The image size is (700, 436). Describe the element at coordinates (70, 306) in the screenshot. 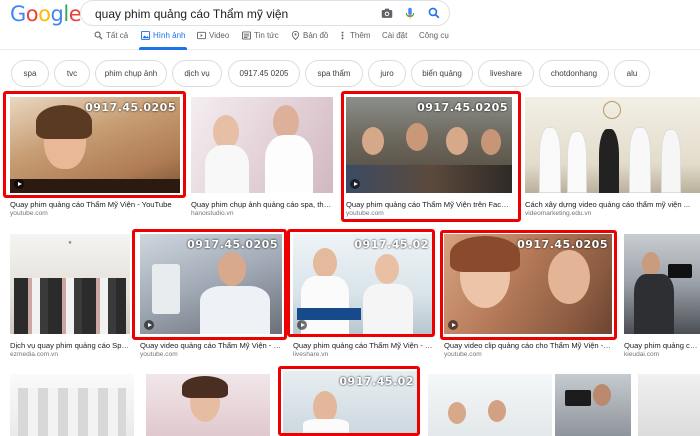

I see `group-photo` at that location.